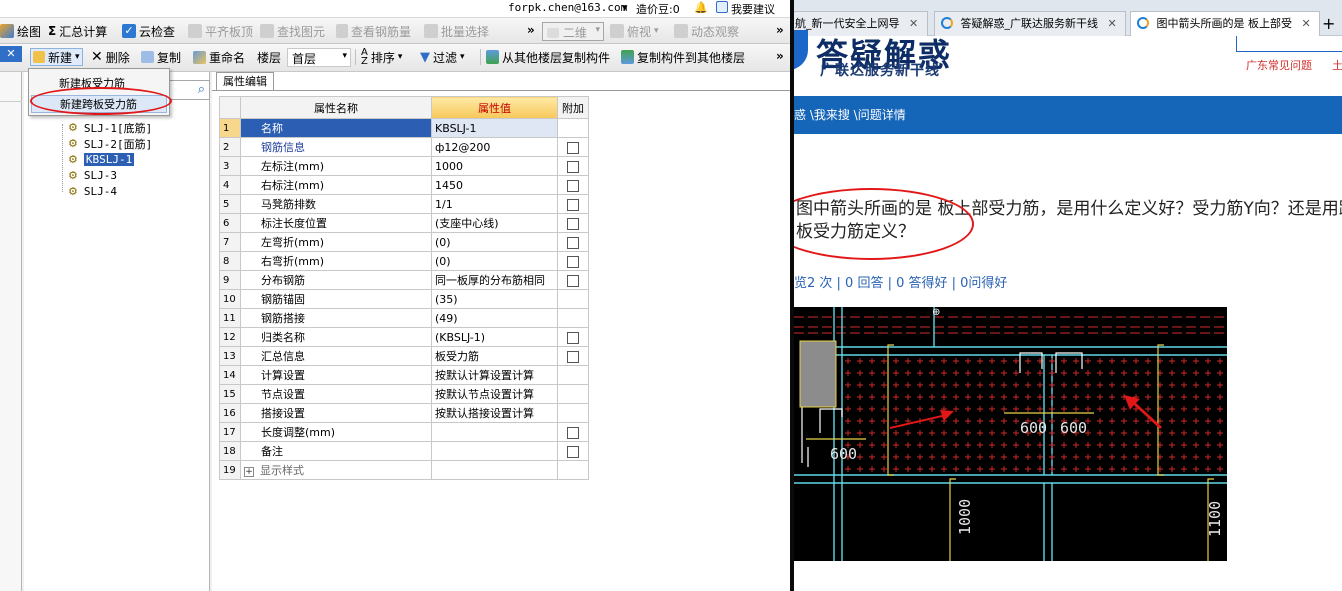 The width and height of the screenshot is (1342, 591). Describe the element at coordinates (201, 89) in the screenshot. I see `search-icon: ⌕` at that location.